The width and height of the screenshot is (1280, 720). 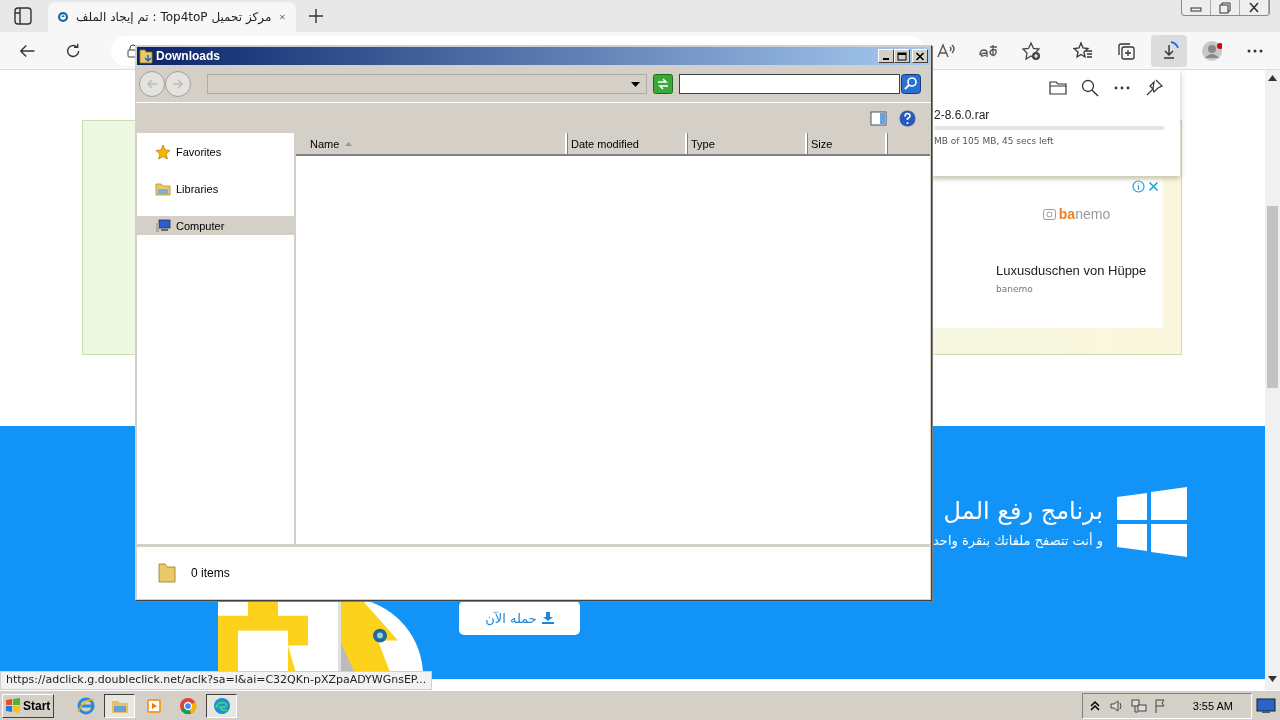 What do you see at coordinates (1272, 297) in the screenshot?
I see `scrollbar-thumb` at bounding box center [1272, 297].